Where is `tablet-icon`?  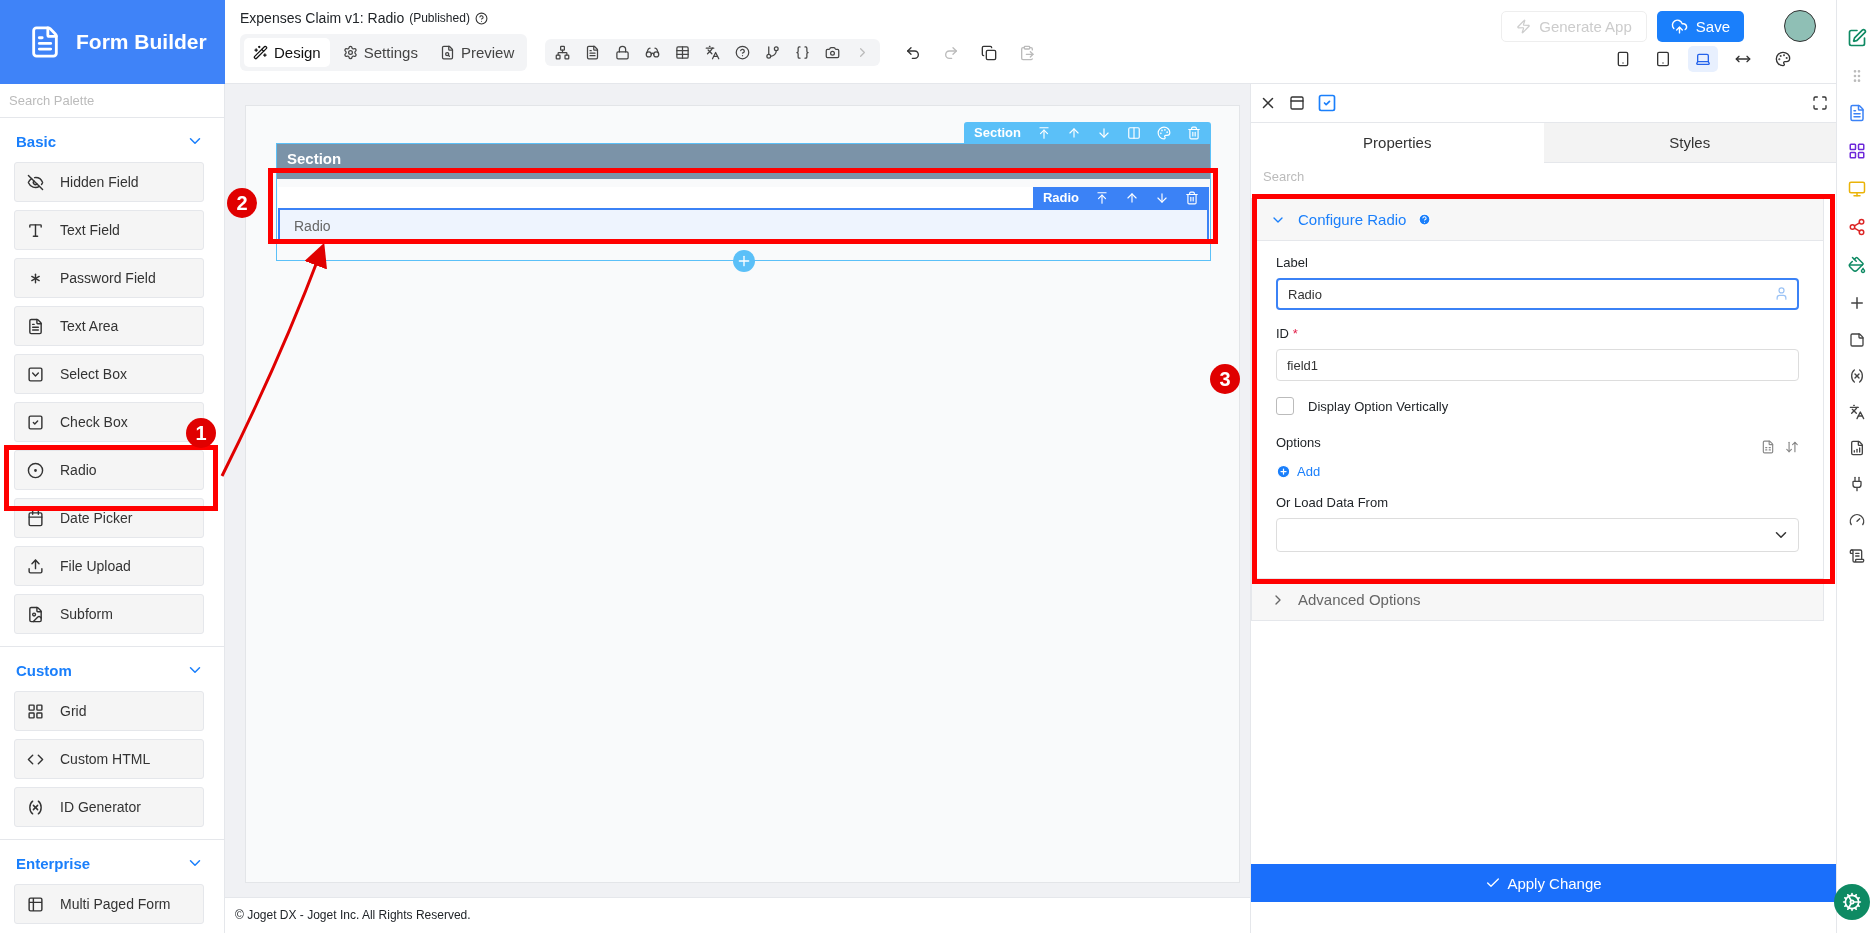
tablet-icon is located at coordinates (1663, 59).